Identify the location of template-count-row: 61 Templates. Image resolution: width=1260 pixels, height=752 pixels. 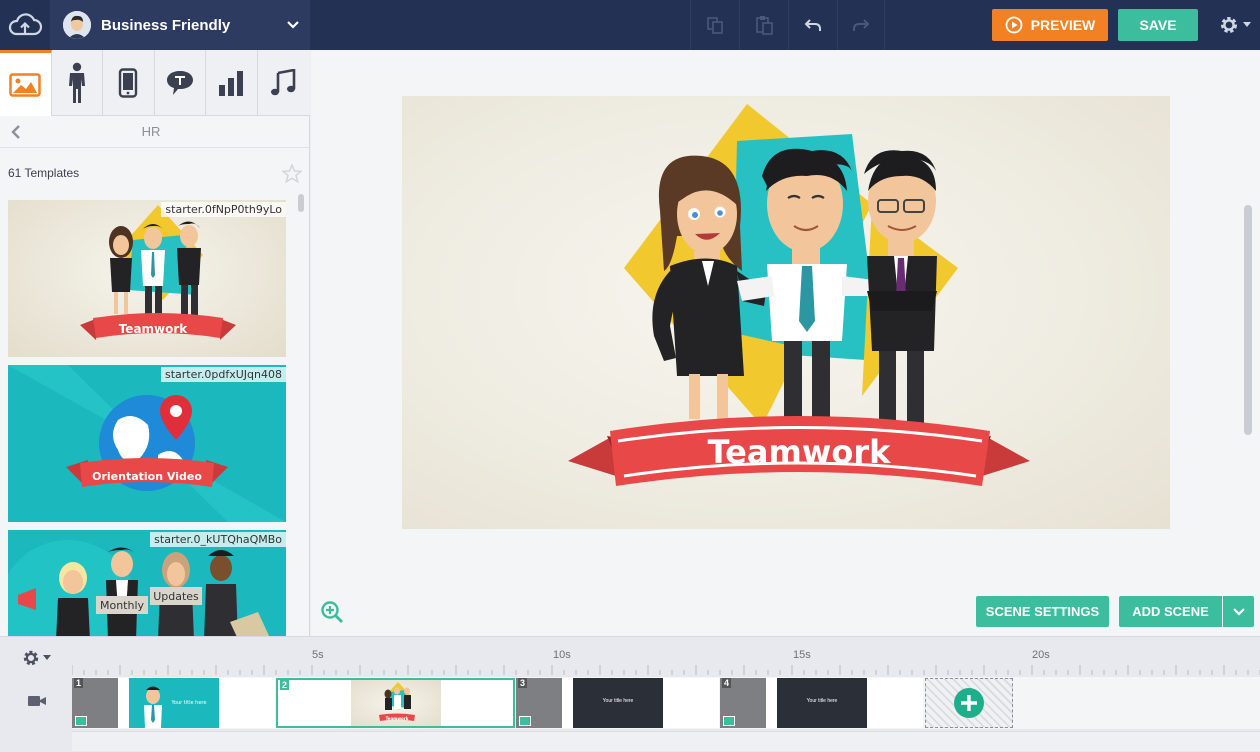
(155, 173).